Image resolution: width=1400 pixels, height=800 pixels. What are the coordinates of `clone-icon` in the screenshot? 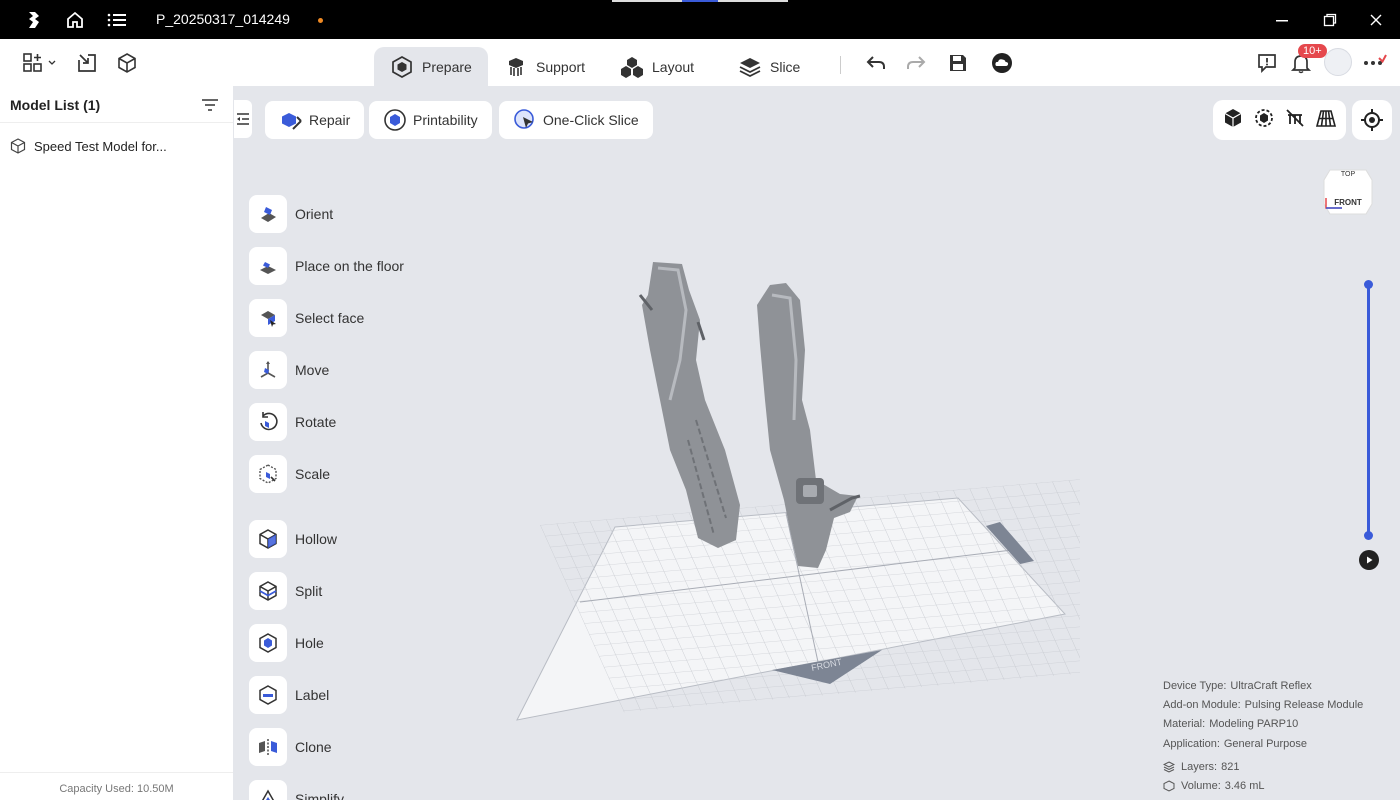 It's located at (268, 747).